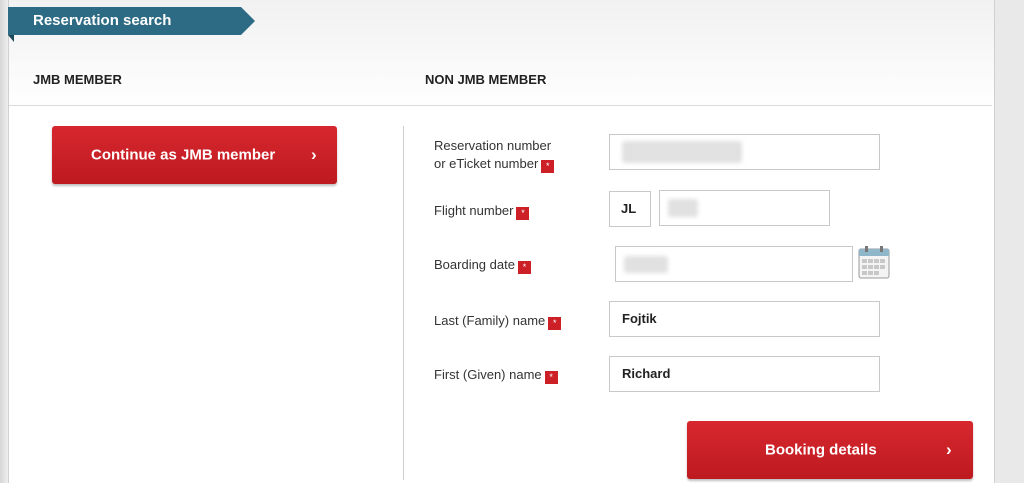 This screenshot has height=483, width=1024. I want to click on page-background, so click(4, 241).